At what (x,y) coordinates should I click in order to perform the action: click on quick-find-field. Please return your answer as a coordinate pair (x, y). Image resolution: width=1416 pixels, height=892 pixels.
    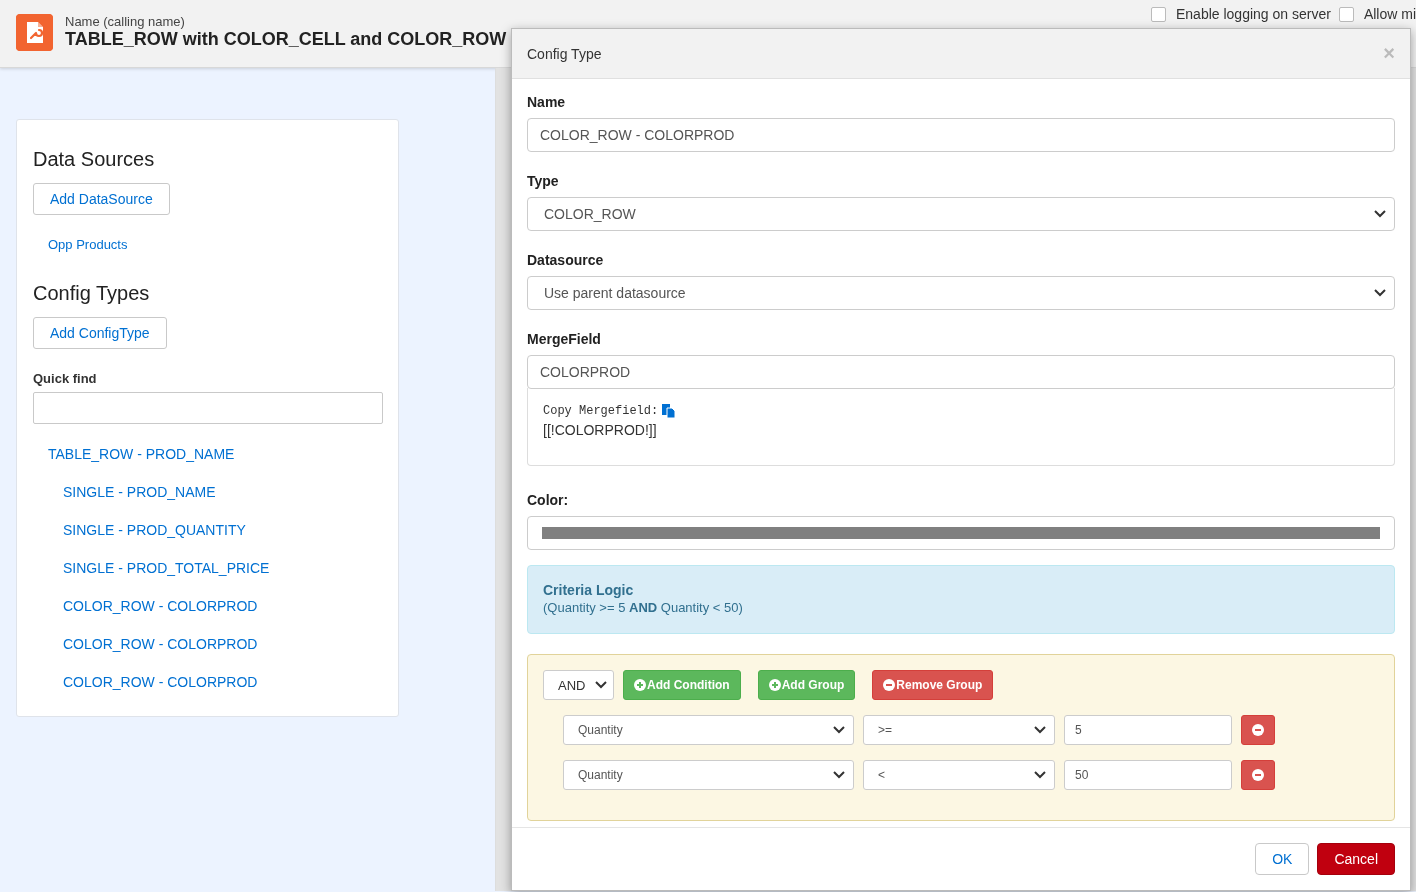
    Looking at the image, I should click on (208, 408).